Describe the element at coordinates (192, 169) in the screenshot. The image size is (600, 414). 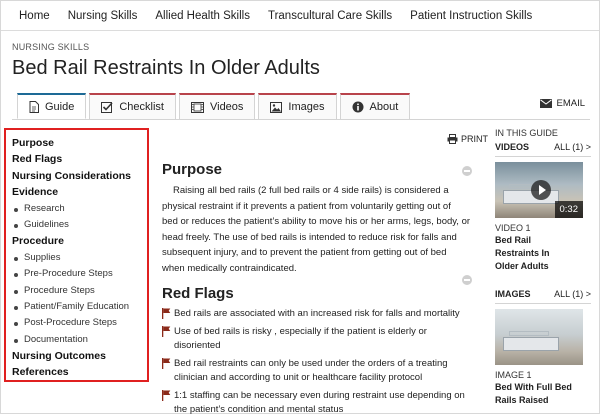
I see `purpose-heading: Purpose` at that location.